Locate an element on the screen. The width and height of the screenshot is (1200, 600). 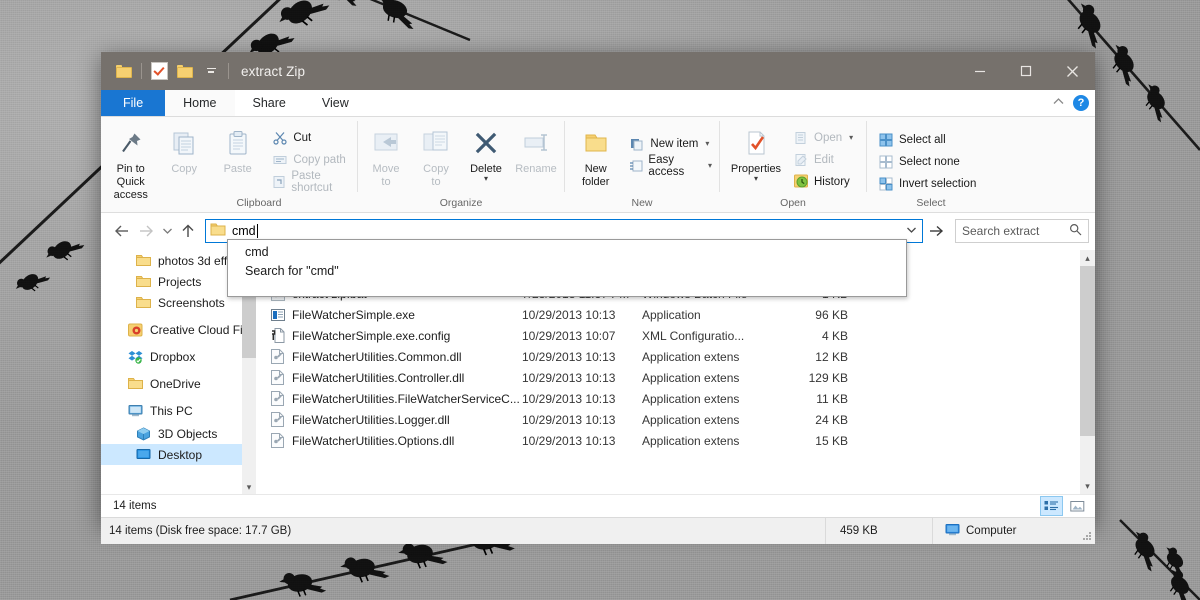
go-button is located at coordinates (936, 231).